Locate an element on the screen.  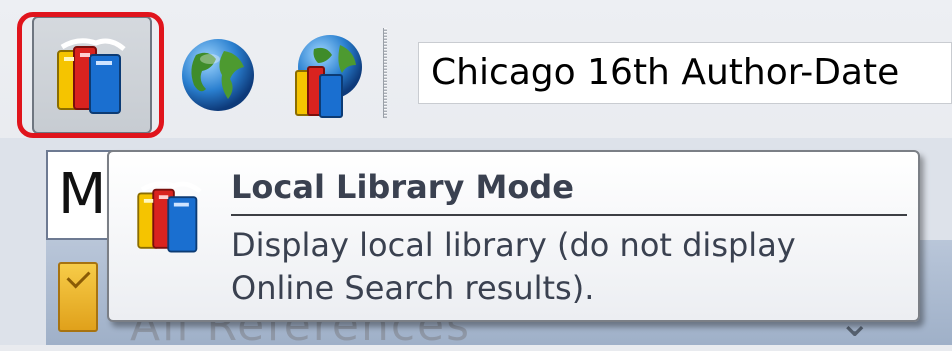
highlight-ring is located at coordinates (90, 75).